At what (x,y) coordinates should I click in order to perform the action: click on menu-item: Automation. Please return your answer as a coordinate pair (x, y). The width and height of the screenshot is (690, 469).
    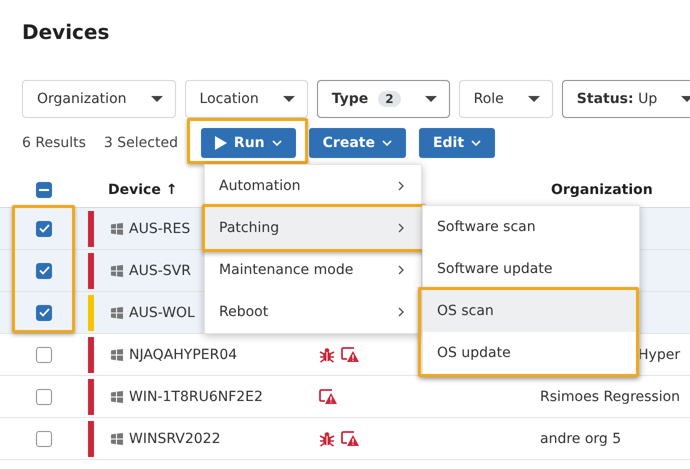
    Looking at the image, I should click on (313, 186).